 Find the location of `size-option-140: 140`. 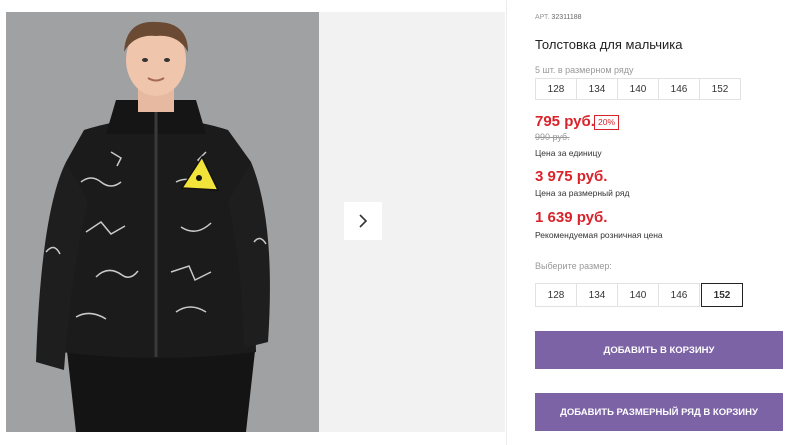

size-option-140: 140 is located at coordinates (638, 295).